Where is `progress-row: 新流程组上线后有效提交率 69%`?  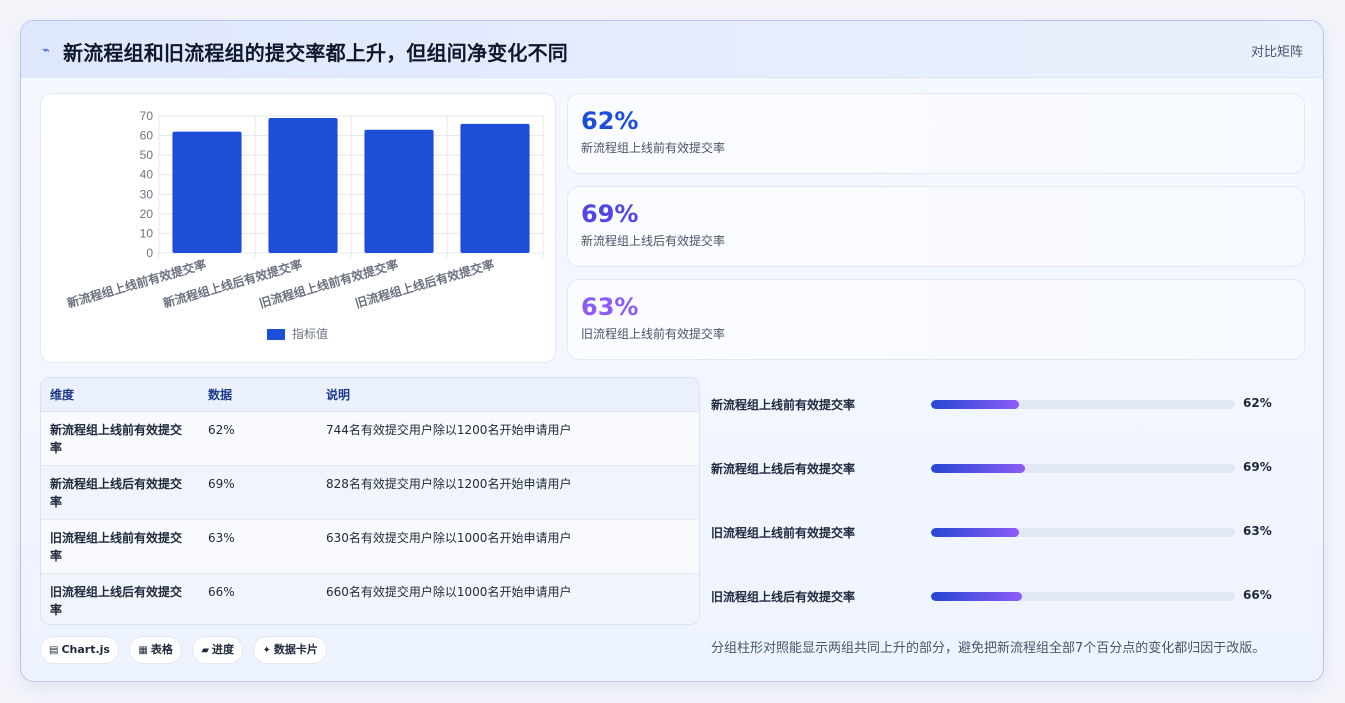
progress-row: 新流程组上线后有效提交率 69% is located at coordinates (1001, 468).